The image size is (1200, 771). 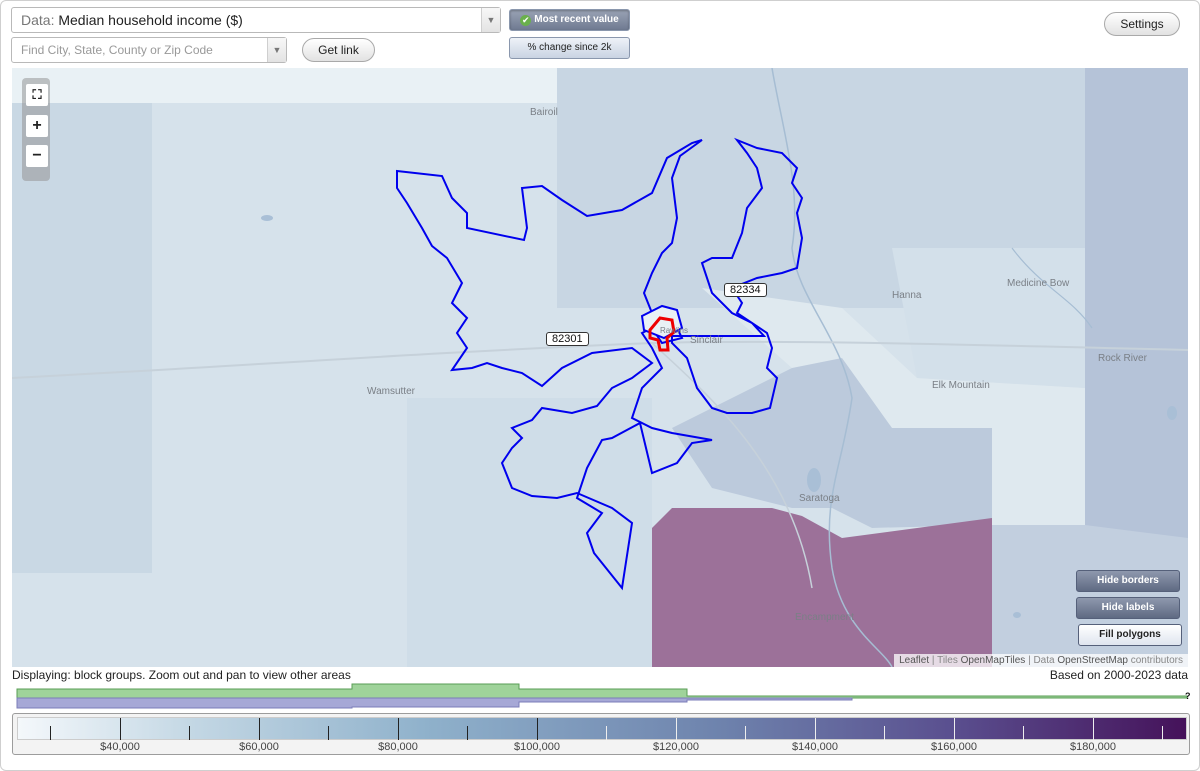 I want to click on attribution-text: contributors, so click(x=1156, y=660).